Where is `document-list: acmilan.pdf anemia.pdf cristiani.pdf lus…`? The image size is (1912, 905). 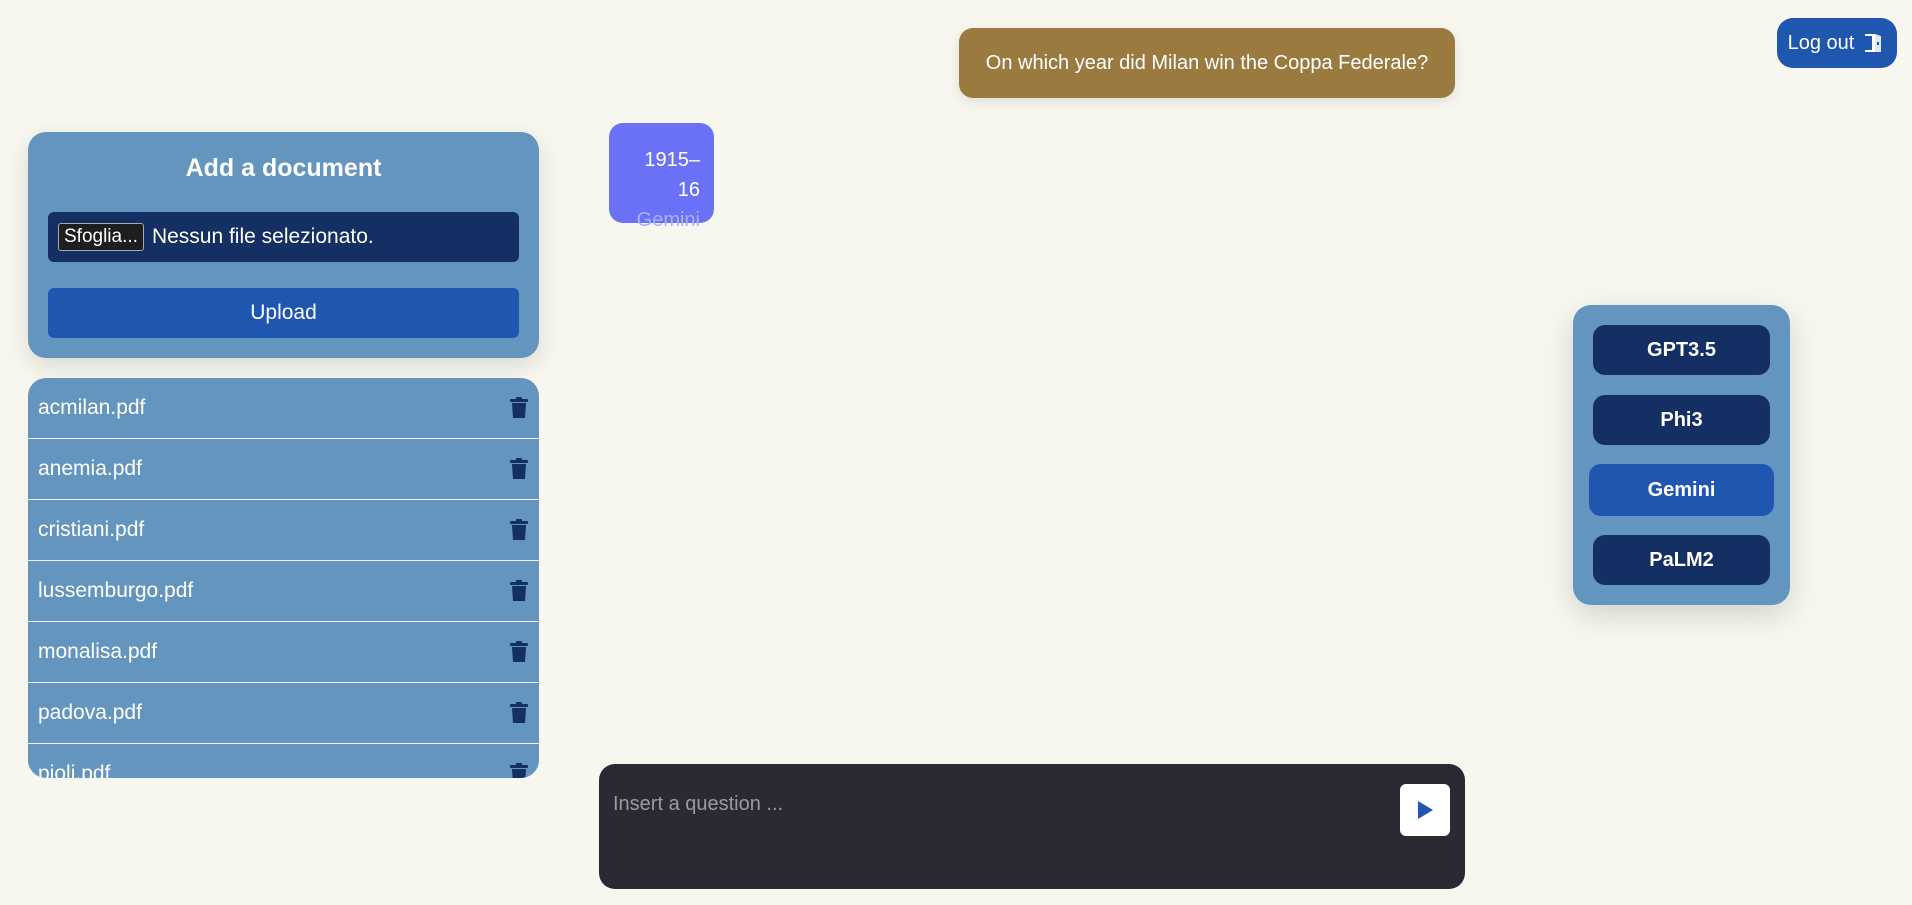
document-list: acmilan.pdf anemia.pdf cristiani.pdf lus… is located at coordinates (283, 578).